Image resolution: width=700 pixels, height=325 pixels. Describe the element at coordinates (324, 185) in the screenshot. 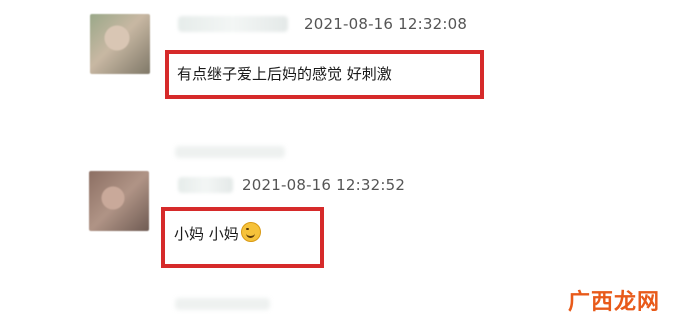

I see `comment-timestamp: 2021-08-16 12:32:52` at that location.